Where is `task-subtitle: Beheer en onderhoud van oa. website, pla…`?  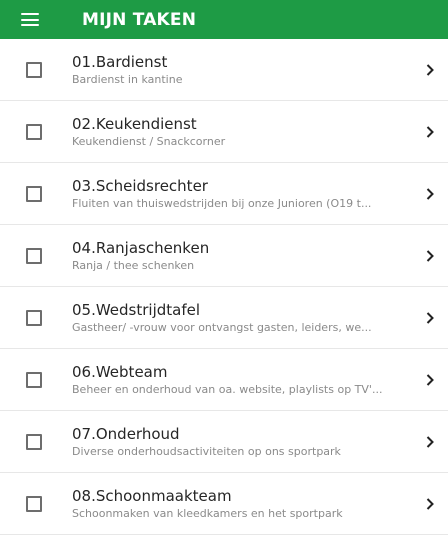
task-subtitle: Beheer en onderhoud van oa. website, pla… is located at coordinates (227, 389).